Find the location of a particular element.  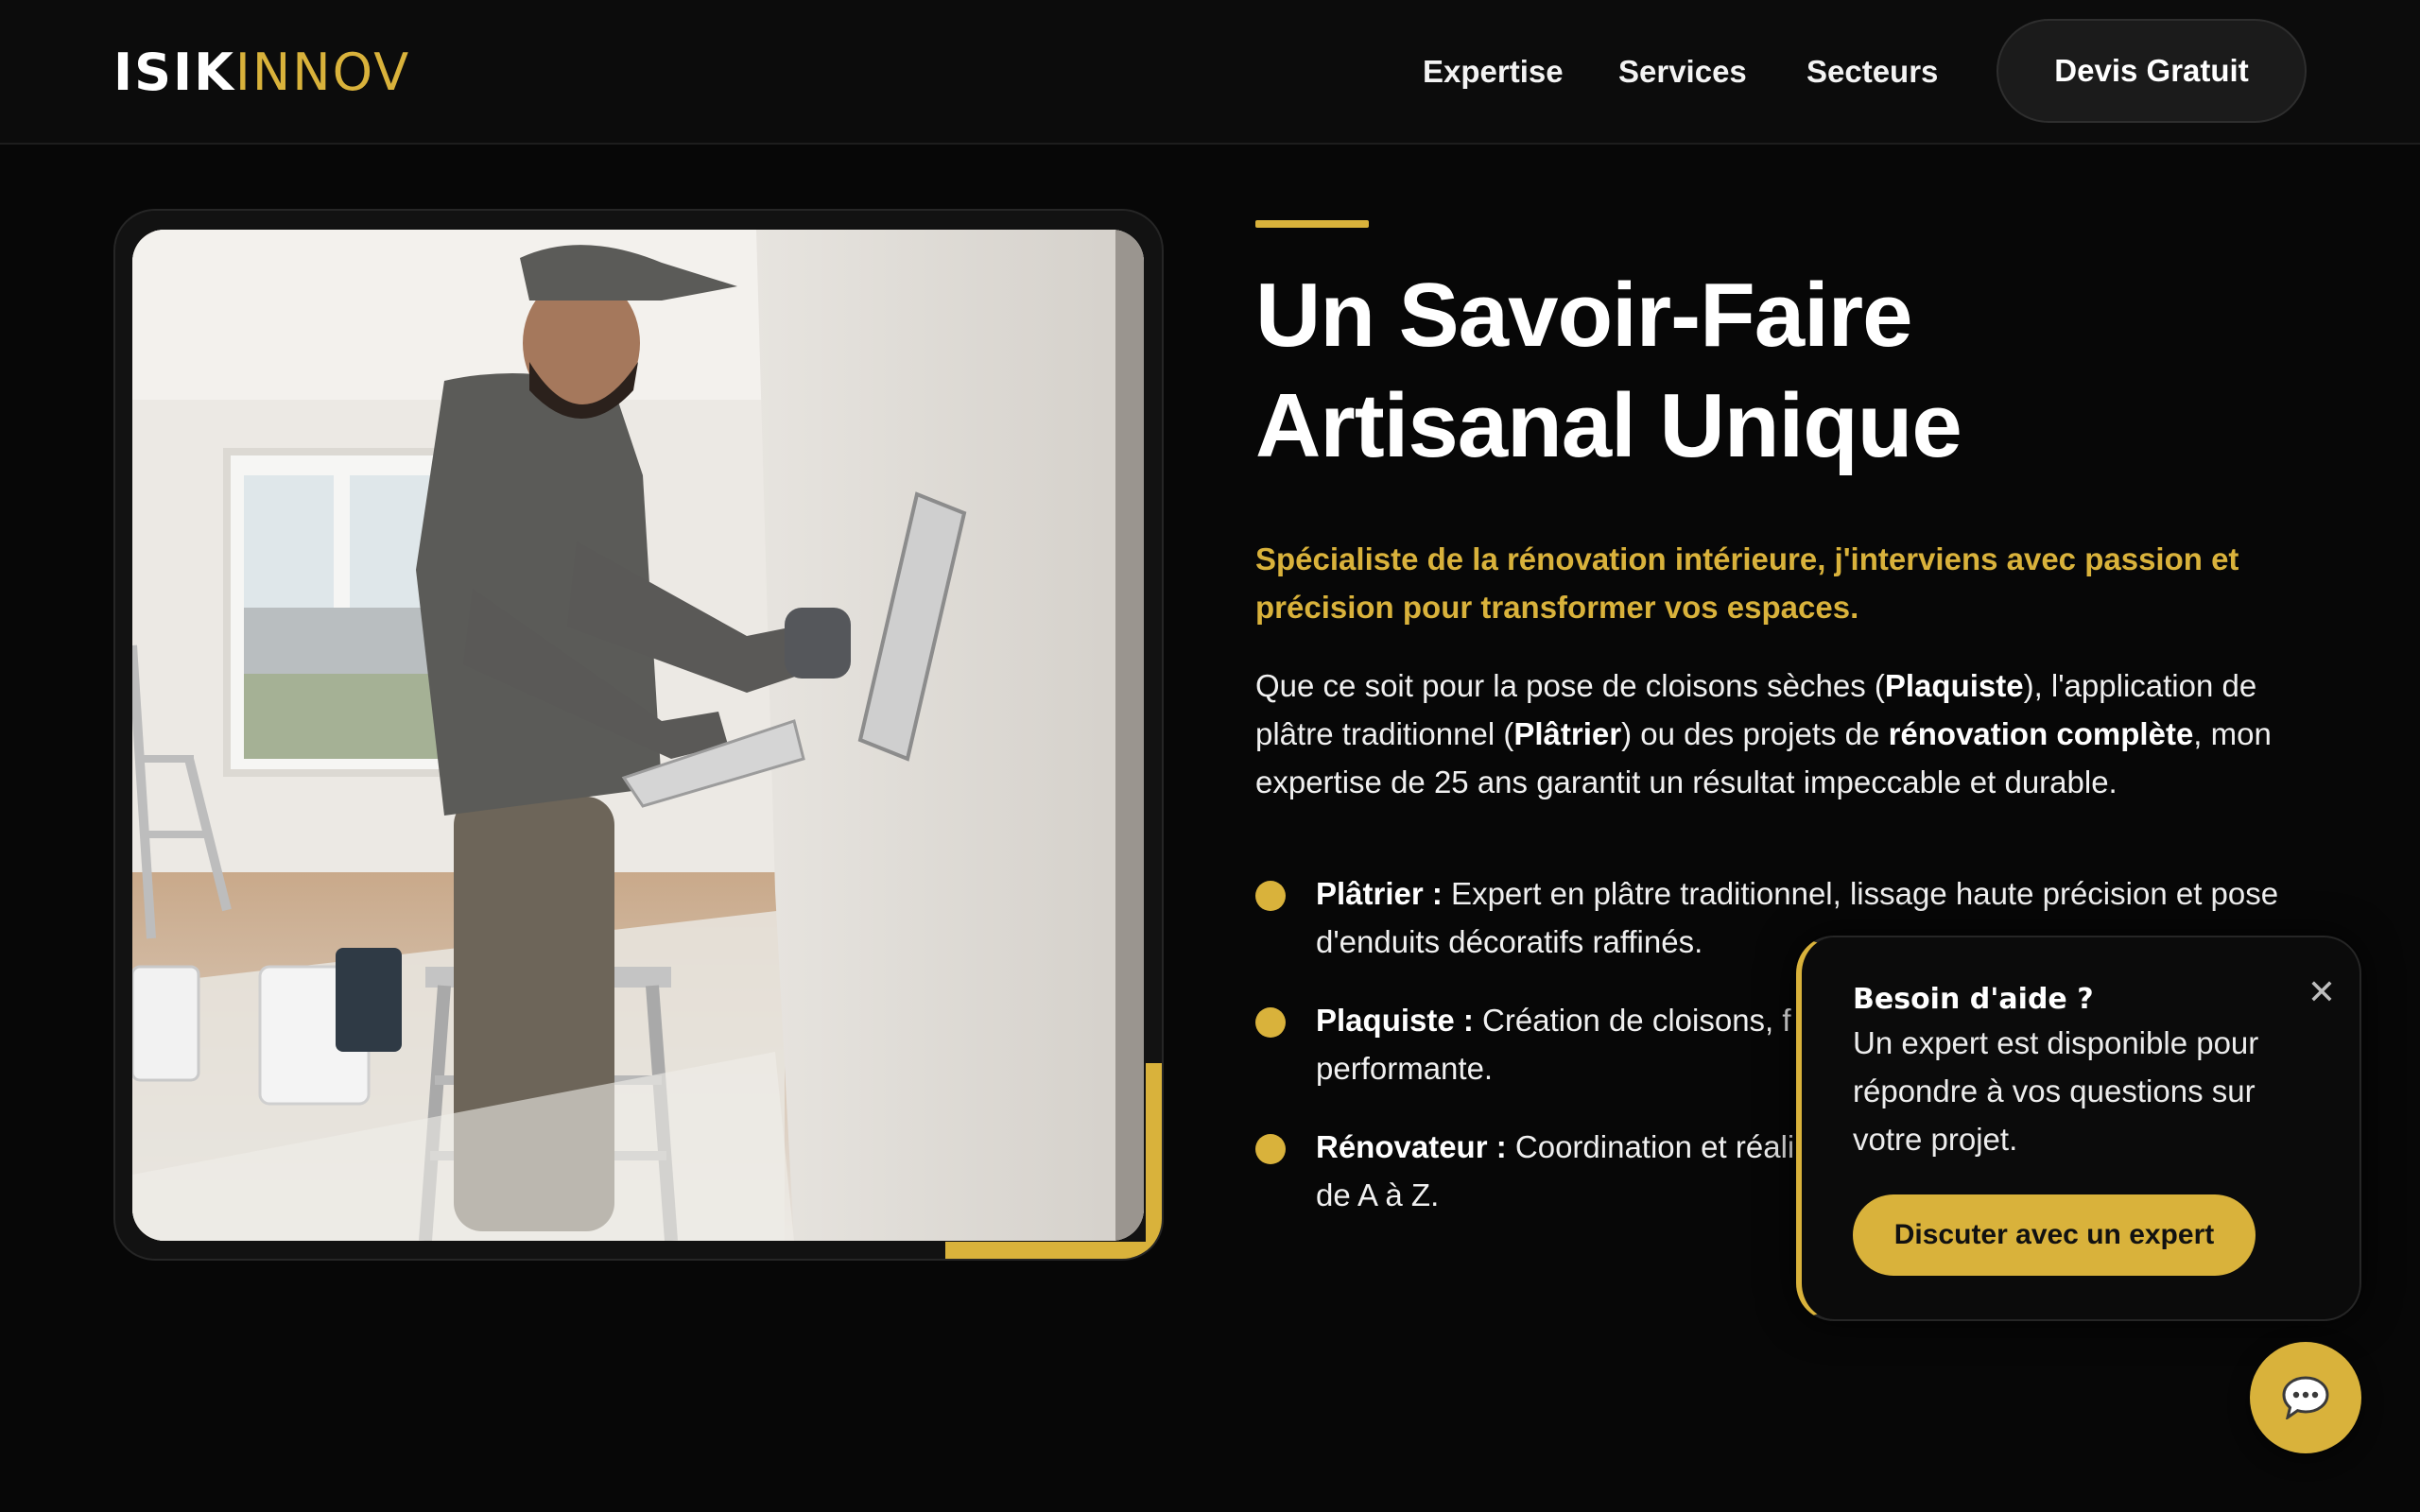

logo: ISIKINNOV is located at coordinates (261, 72).